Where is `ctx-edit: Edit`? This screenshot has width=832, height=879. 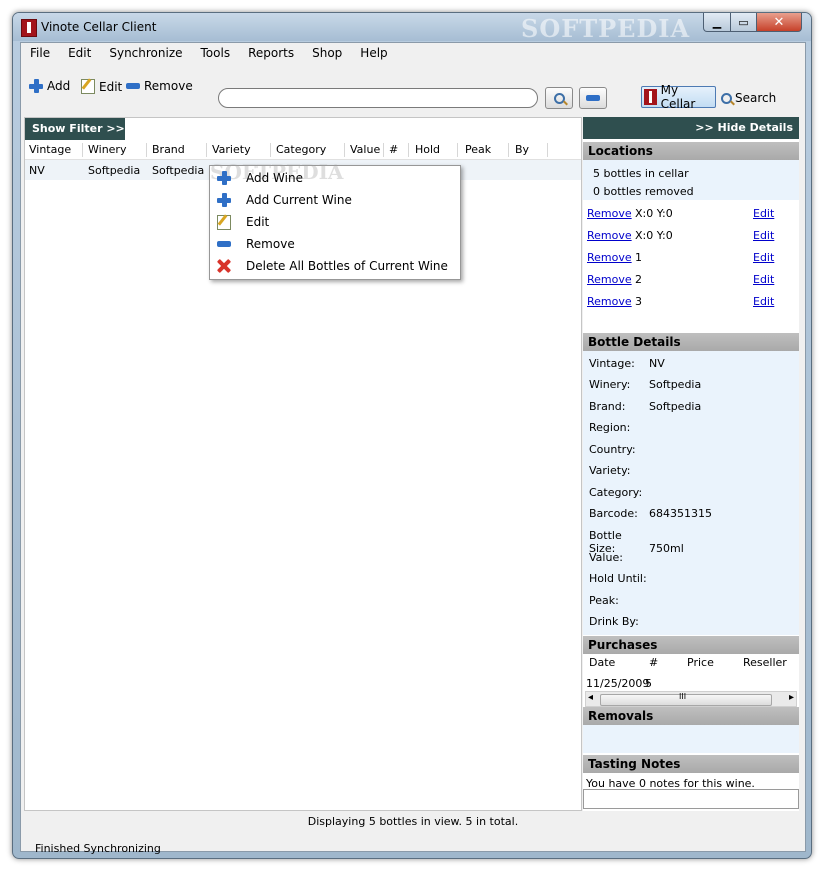 ctx-edit: Edit is located at coordinates (335, 222).